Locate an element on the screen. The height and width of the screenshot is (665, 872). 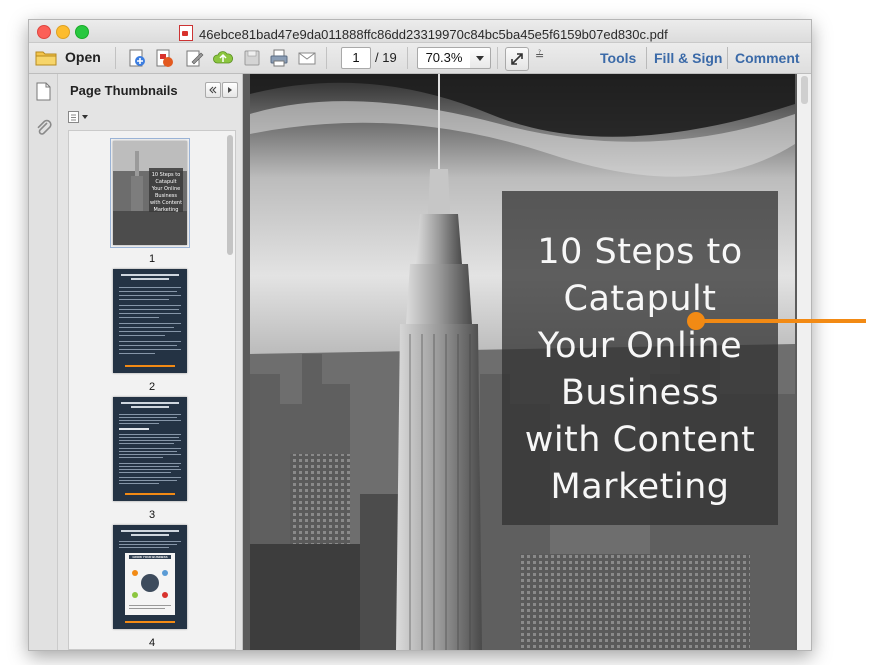
double-left-arrow-icon is located at coordinates (213, 90).